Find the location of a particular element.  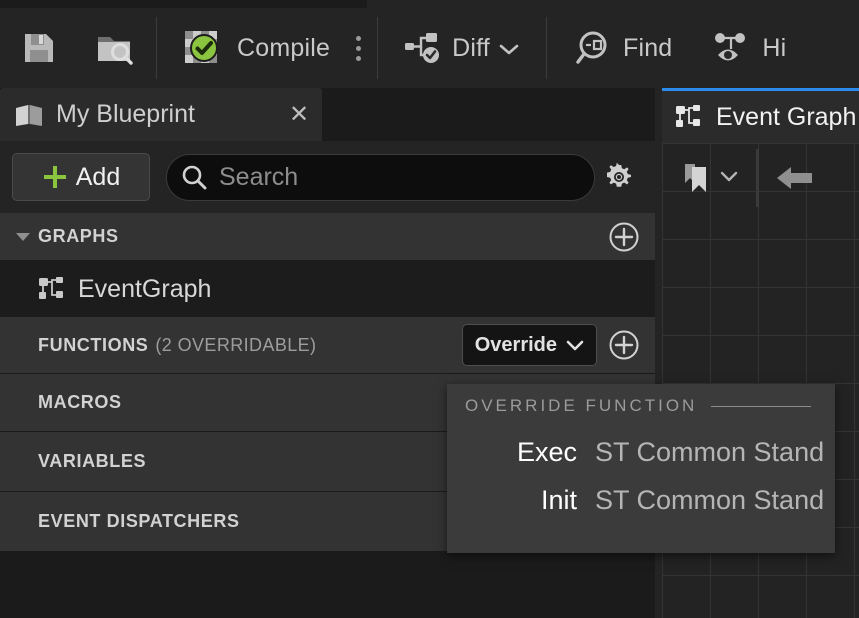

graph-toolbar is located at coordinates (760, 178).